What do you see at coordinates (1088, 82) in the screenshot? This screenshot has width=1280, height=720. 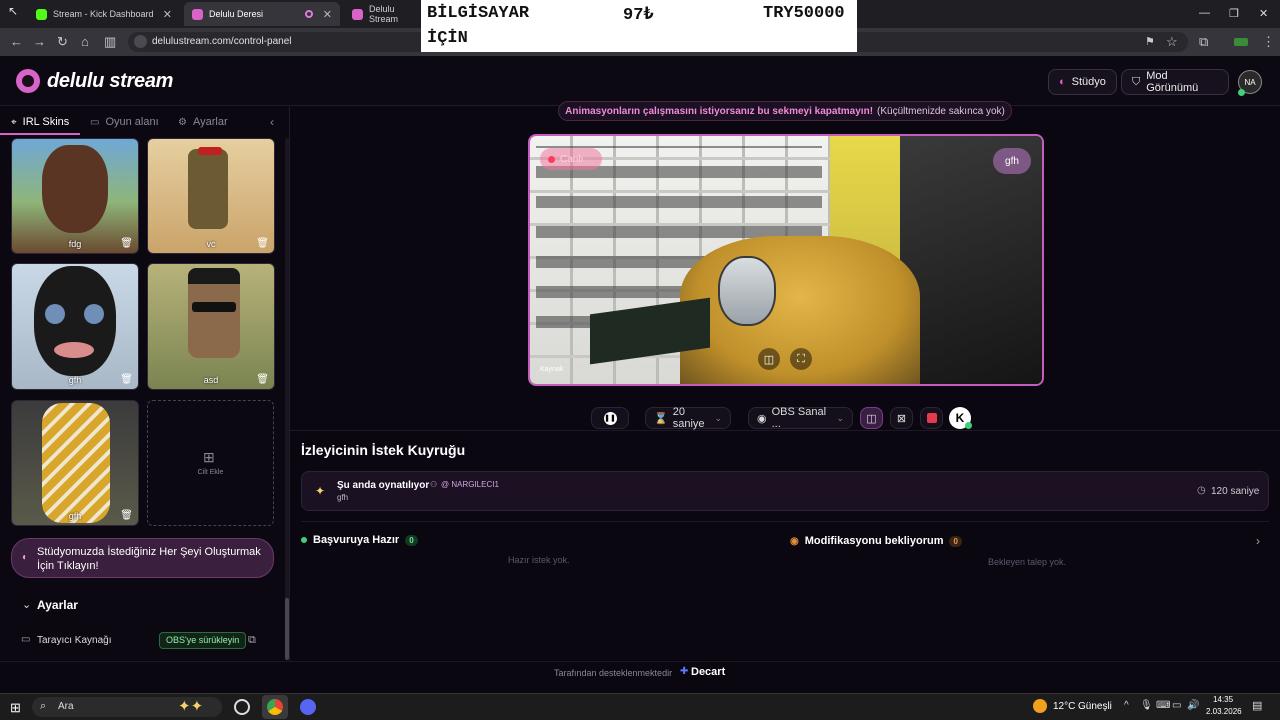 I see `studio-label: Stüdyo` at bounding box center [1088, 82].